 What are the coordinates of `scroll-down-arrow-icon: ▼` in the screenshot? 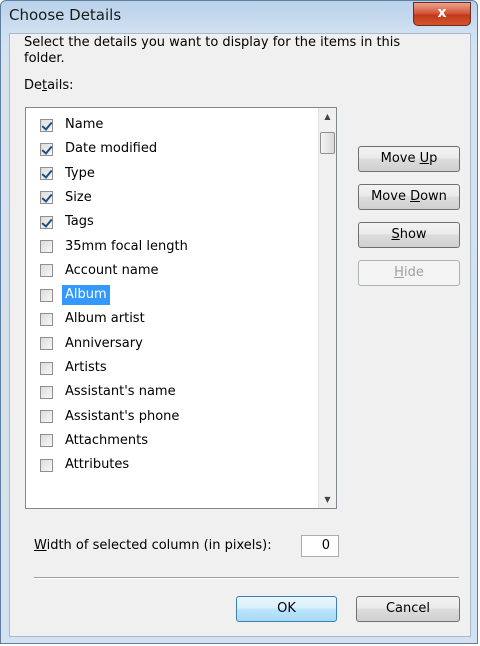 It's located at (327, 499).